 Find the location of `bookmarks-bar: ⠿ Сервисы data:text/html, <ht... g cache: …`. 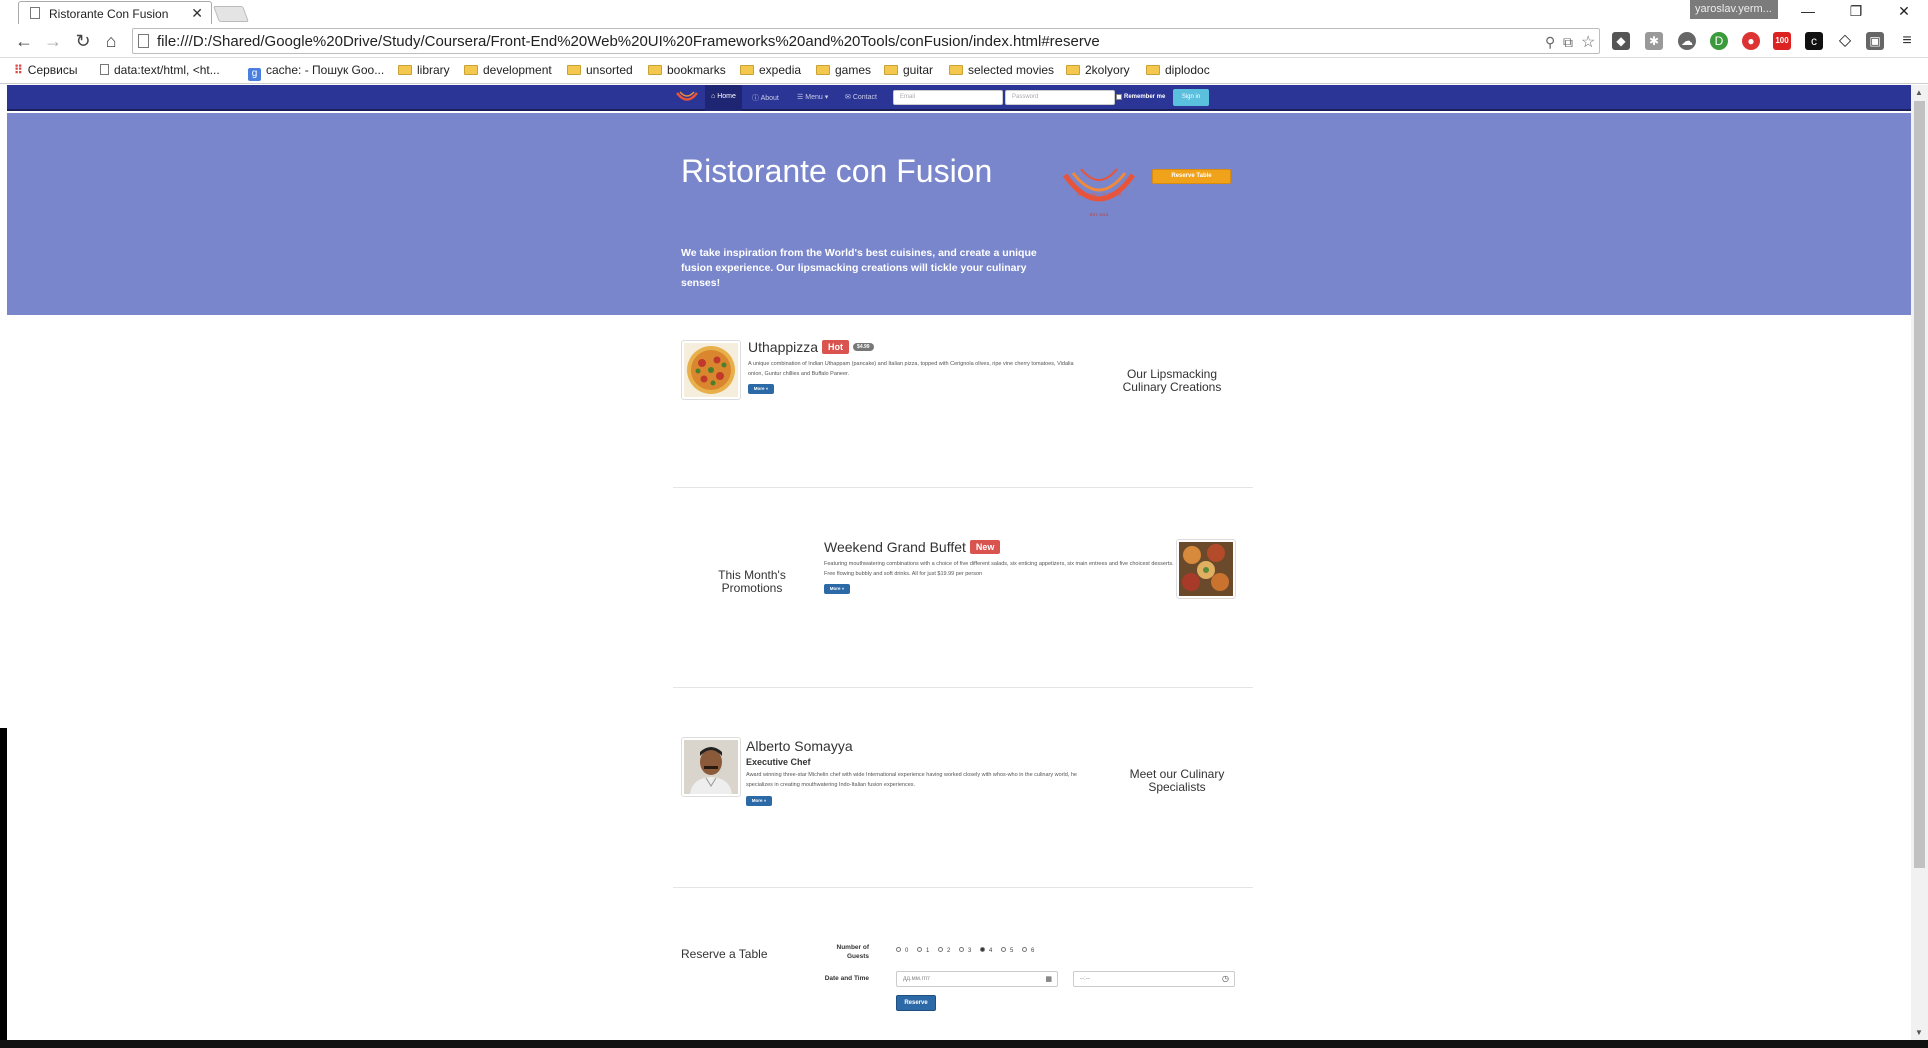

bookmarks-bar: ⠿ Сервисы data:text/html, <ht... g cache: … is located at coordinates (964, 71).